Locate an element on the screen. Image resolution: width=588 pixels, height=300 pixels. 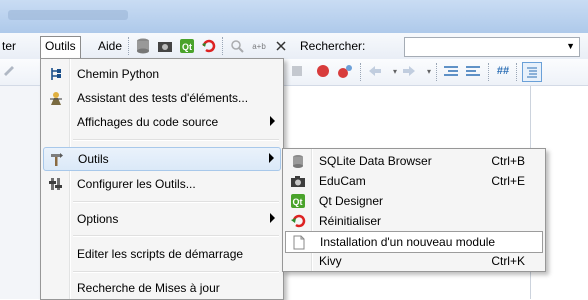
chevron-down-icon: ▼ is located at coordinates (570, 46).